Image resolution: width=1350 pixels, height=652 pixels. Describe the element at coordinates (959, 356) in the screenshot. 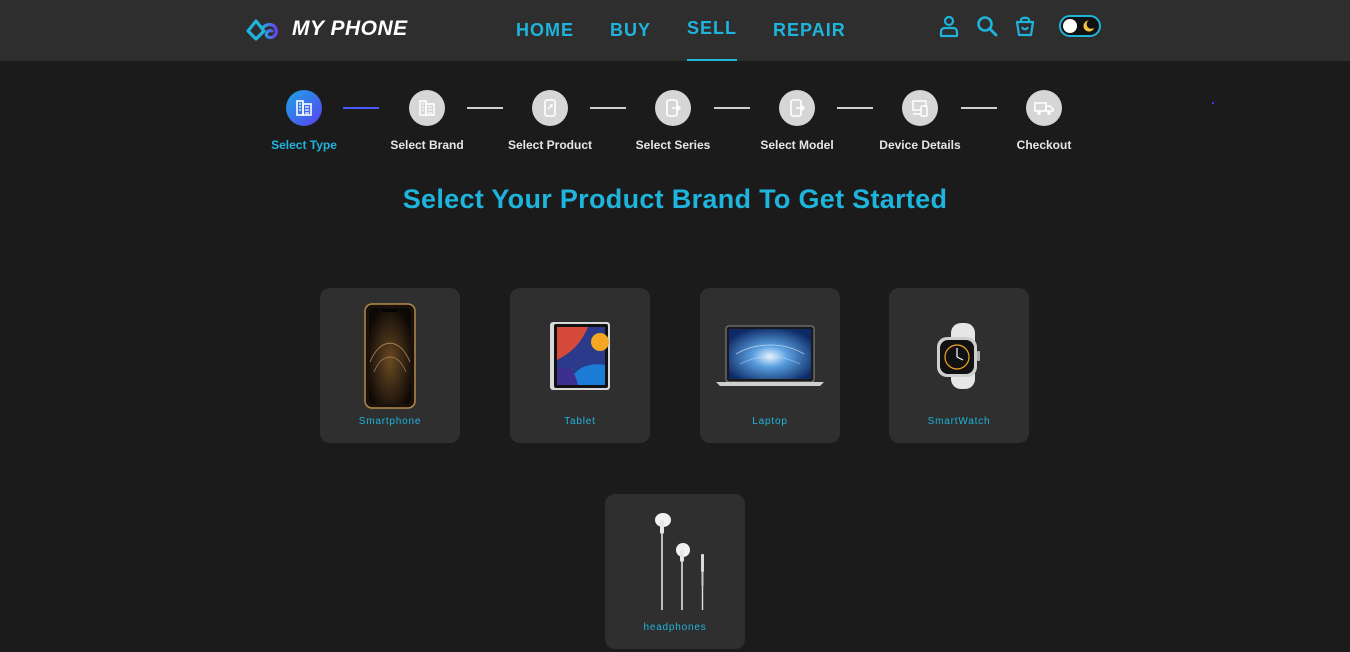

I see `smartwatch-image` at that location.